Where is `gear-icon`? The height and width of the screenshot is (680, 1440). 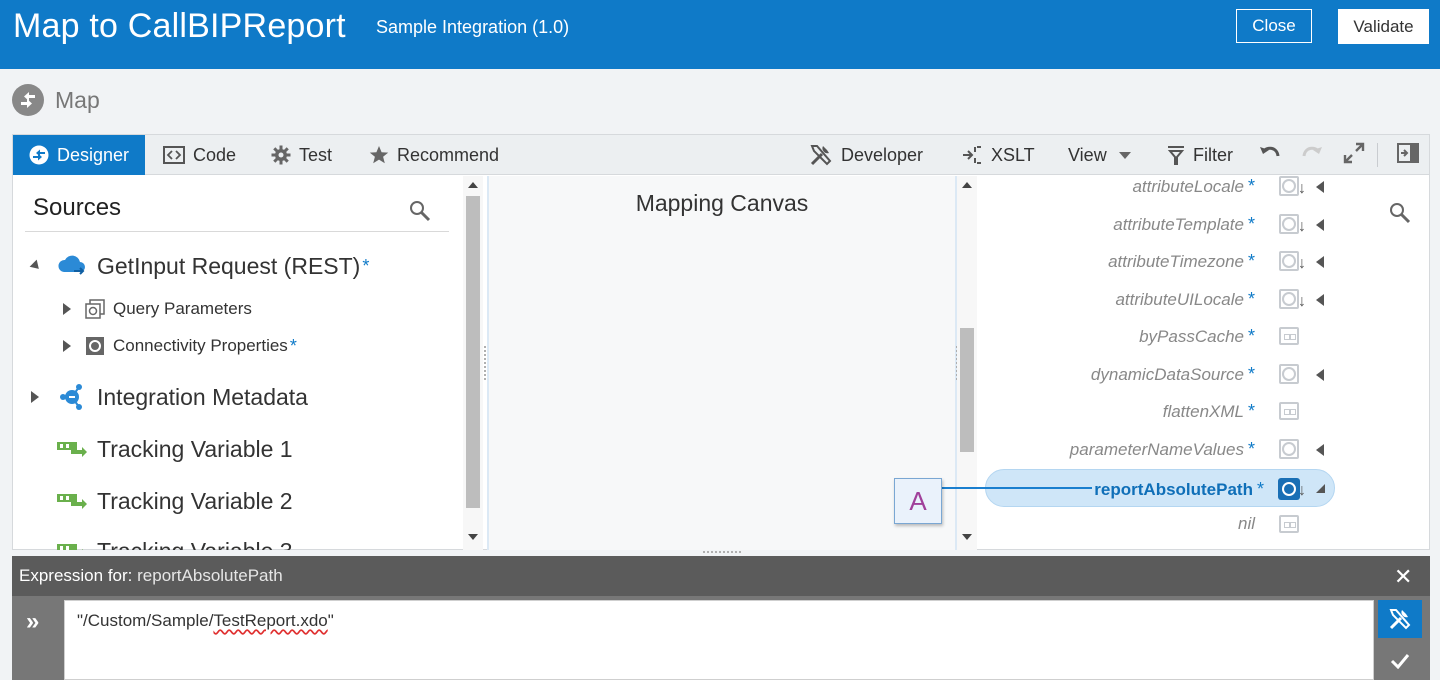 gear-icon is located at coordinates (281, 155).